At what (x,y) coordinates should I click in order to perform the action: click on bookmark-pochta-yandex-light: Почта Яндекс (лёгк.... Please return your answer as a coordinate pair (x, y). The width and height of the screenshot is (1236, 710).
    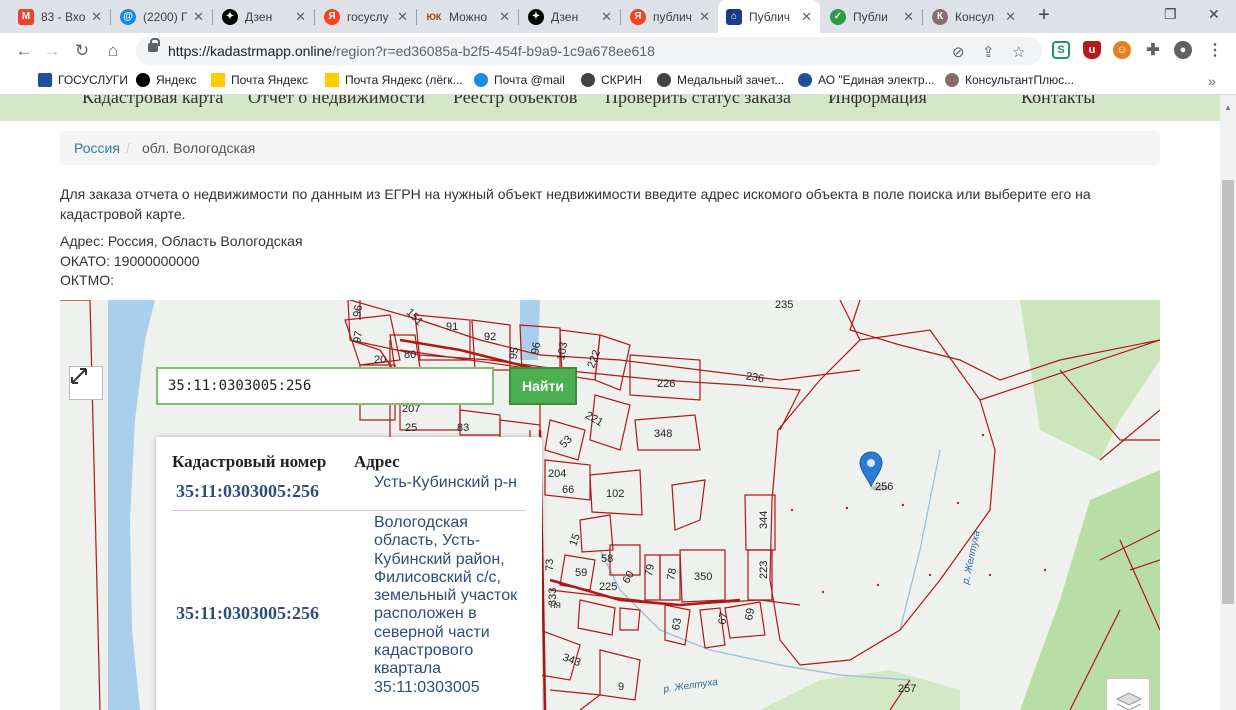
    Looking at the image, I should click on (394, 80).